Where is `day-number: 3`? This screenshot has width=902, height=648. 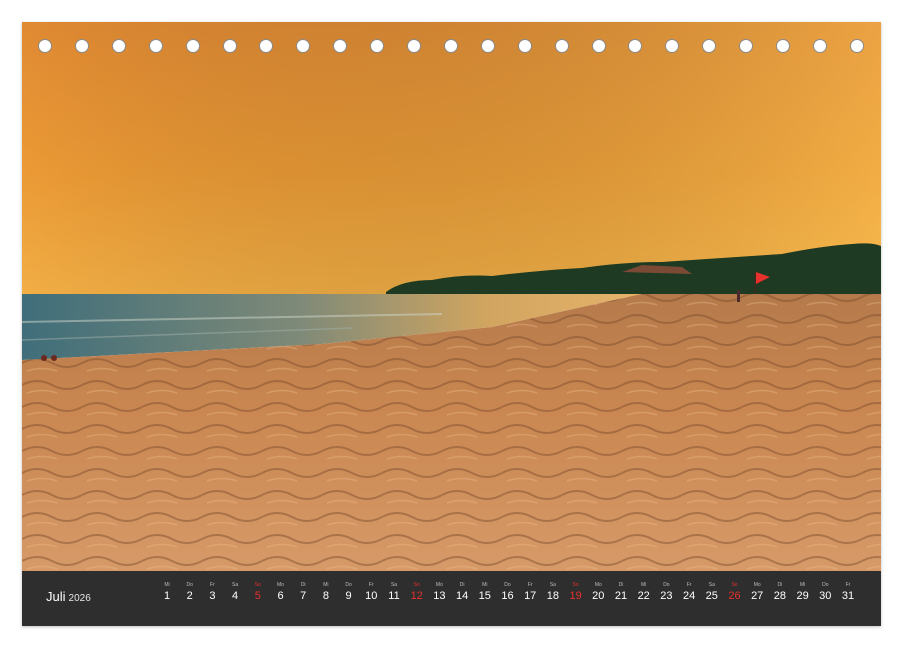 day-number: 3 is located at coordinates (212, 596).